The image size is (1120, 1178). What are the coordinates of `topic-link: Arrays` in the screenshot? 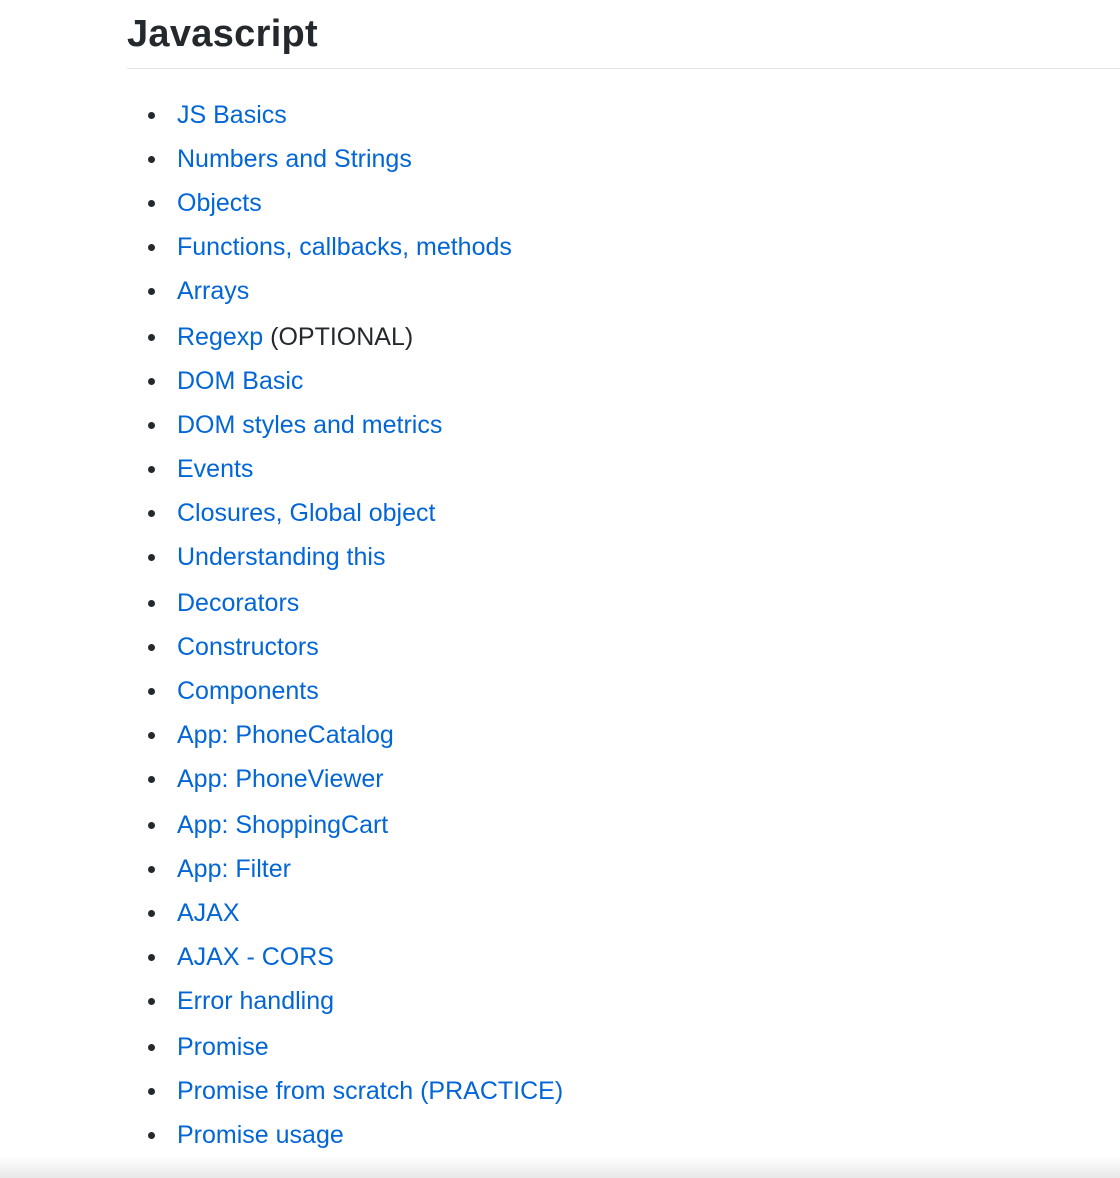 It's located at (213, 291).